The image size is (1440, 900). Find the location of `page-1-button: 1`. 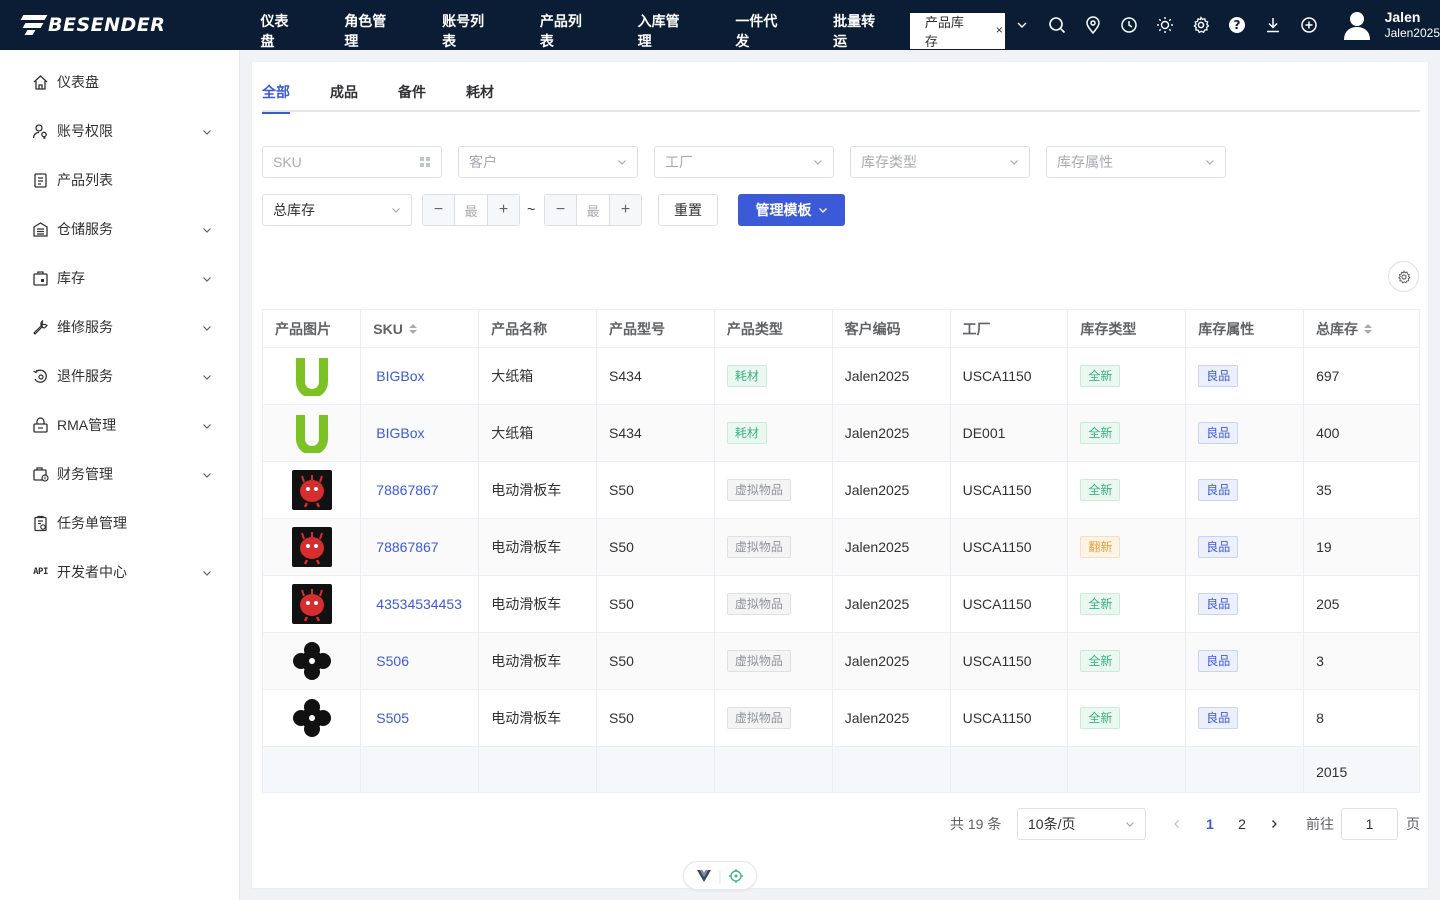

page-1-button: 1 is located at coordinates (1210, 824).